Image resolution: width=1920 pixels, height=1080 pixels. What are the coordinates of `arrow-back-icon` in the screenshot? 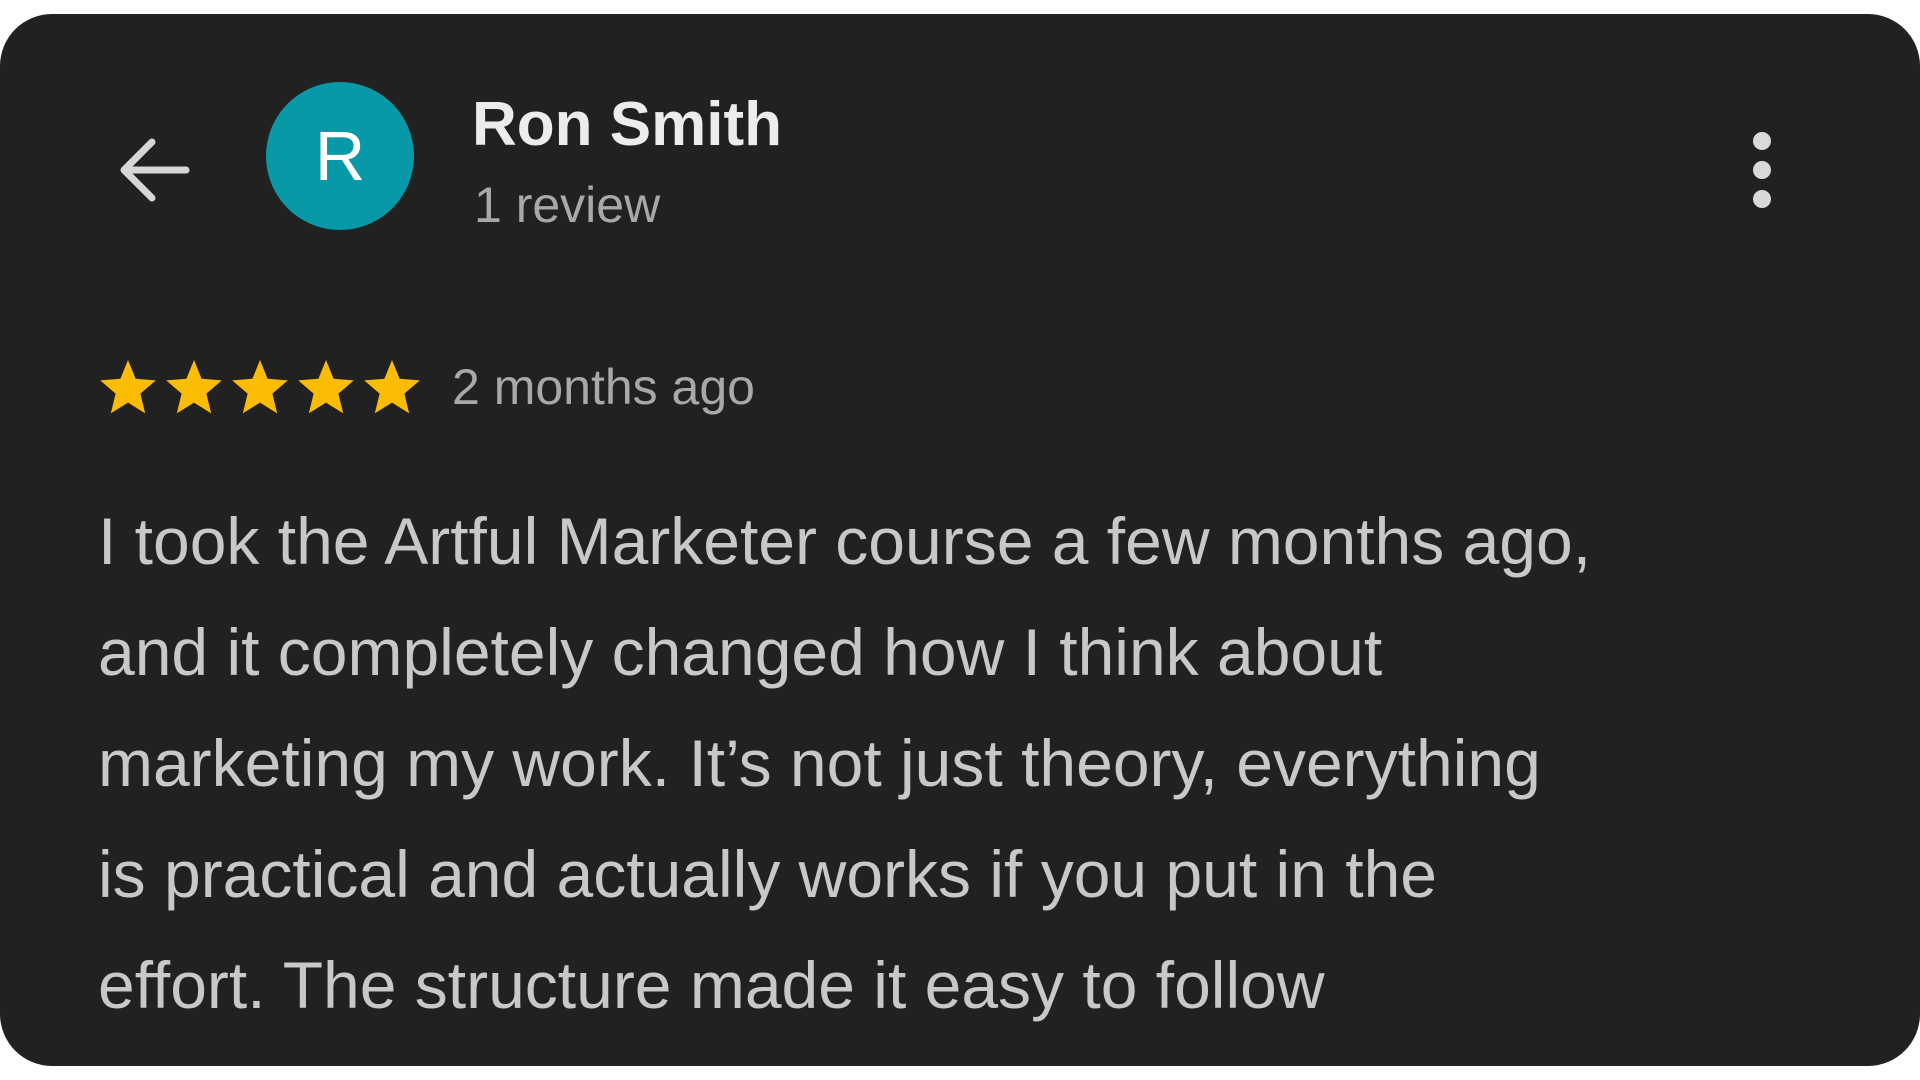 It's located at (155, 170).